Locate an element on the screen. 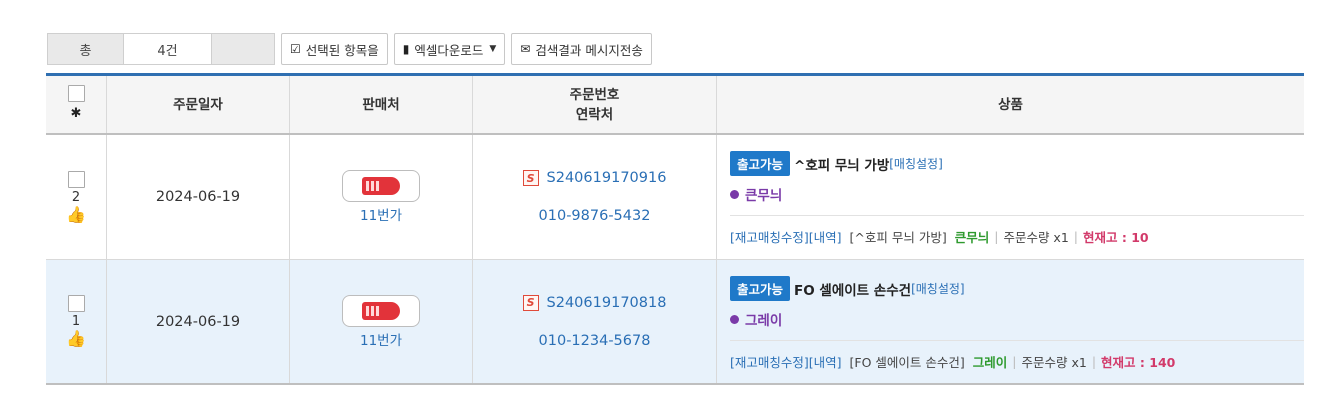 This screenshot has width=1340, height=416. excel-download-button: ▮ 엑셀다운로드 ▼ is located at coordinates (449, 49).